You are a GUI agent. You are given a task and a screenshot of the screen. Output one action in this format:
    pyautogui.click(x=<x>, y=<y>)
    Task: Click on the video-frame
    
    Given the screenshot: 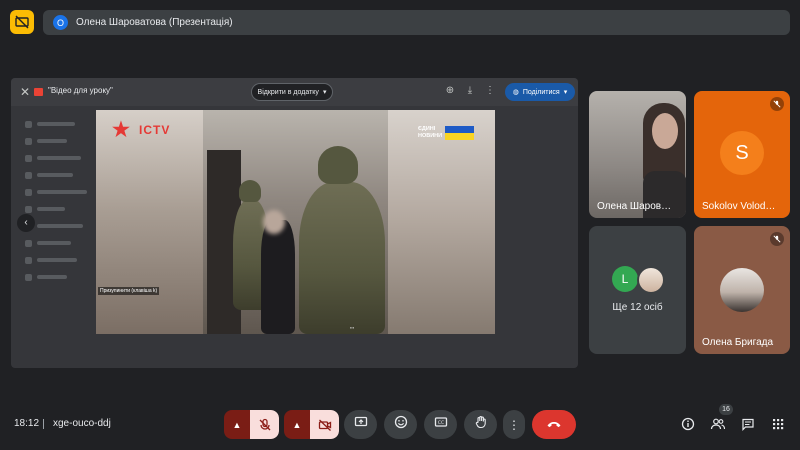 What is the action you would take?
    pyautogui.click(x=295, y=222)
    